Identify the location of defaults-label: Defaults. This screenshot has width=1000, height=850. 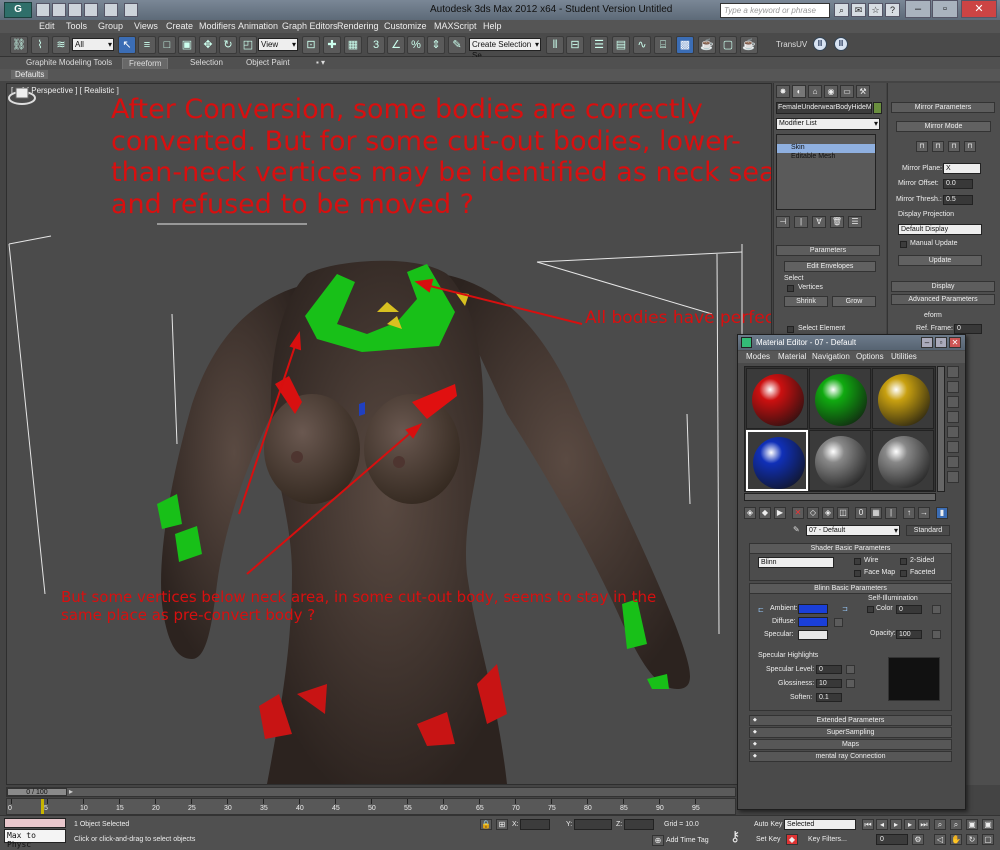
(30, 74).